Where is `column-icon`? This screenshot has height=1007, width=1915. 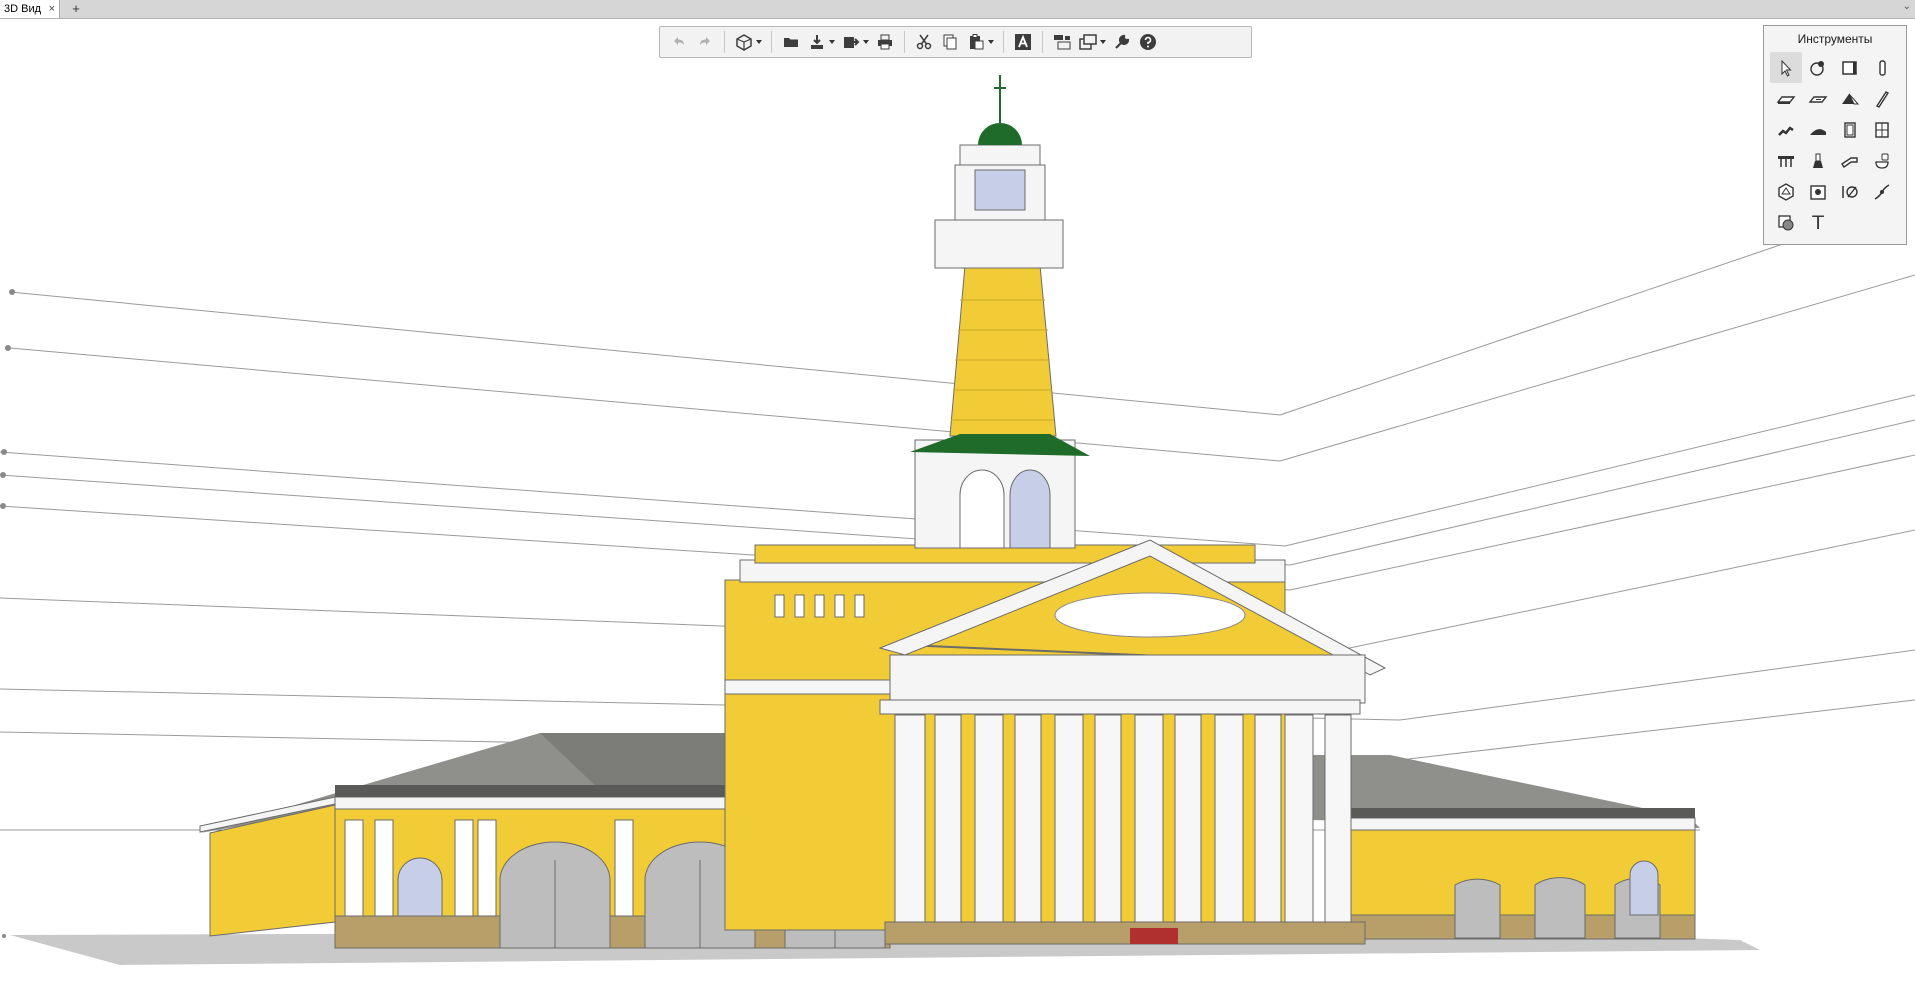
column-icon is located at coordinates (1882, 67).